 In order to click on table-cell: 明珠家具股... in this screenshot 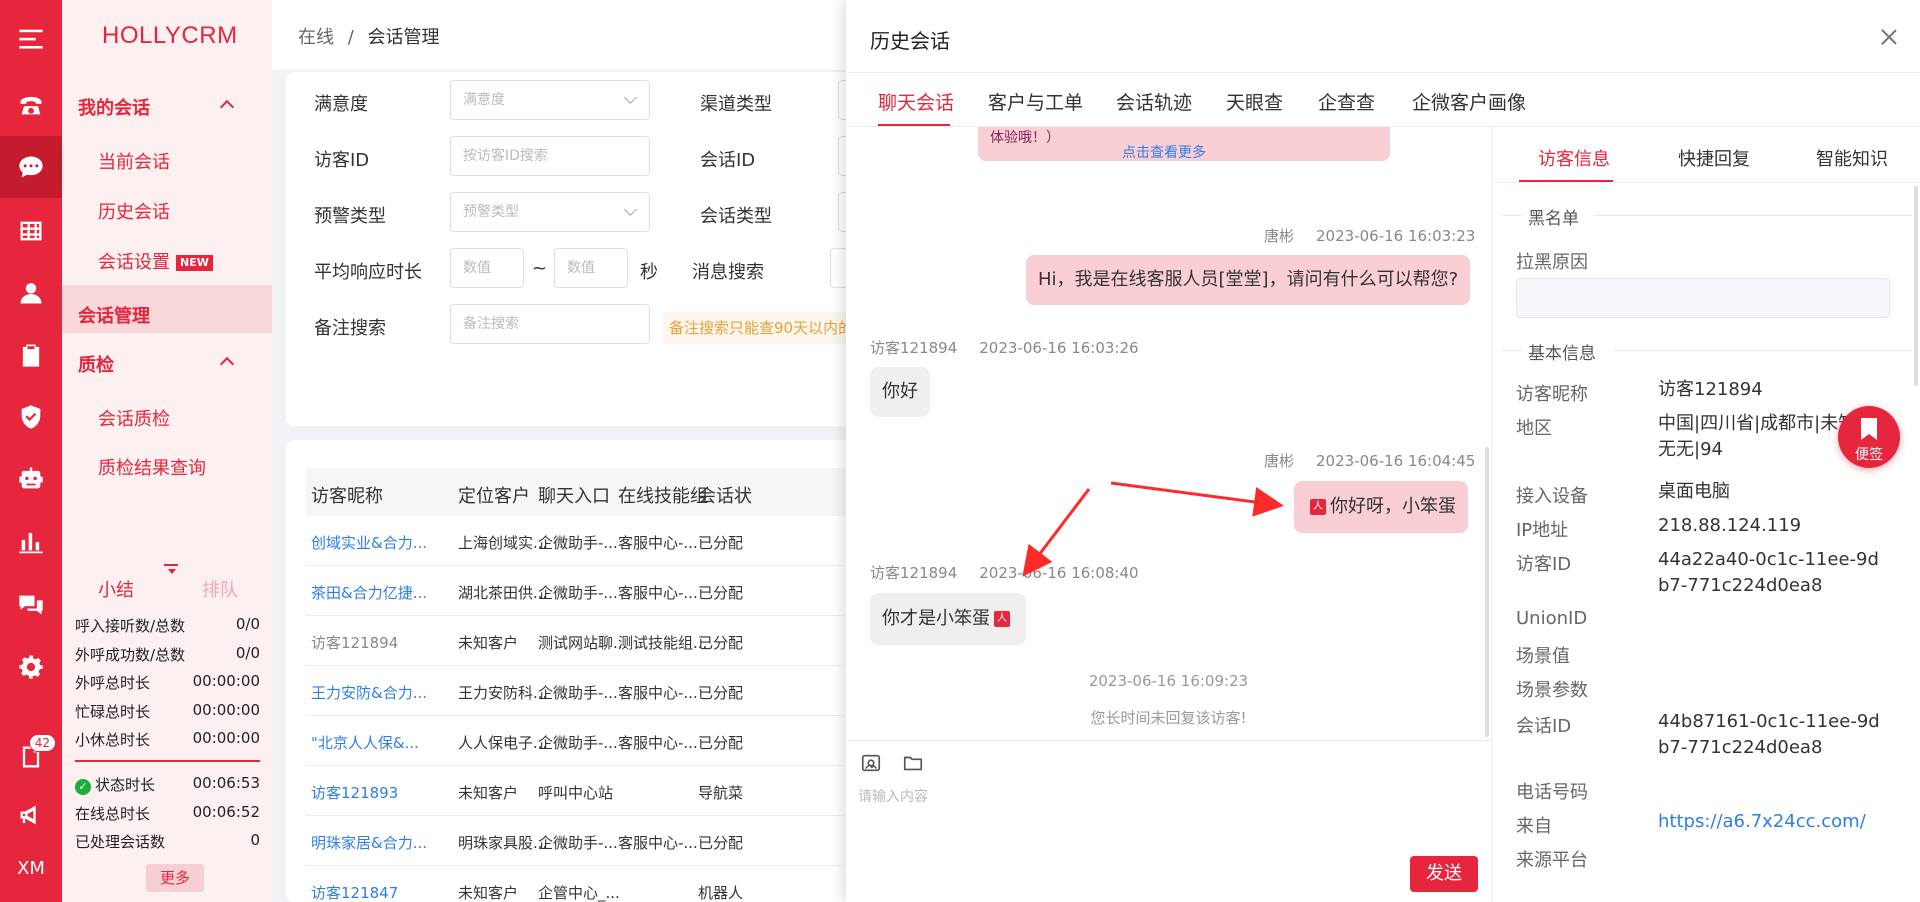, I will do `click(503, 843)`.